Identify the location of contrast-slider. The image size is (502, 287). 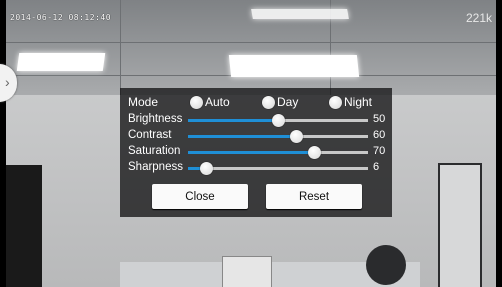
(278, 136).